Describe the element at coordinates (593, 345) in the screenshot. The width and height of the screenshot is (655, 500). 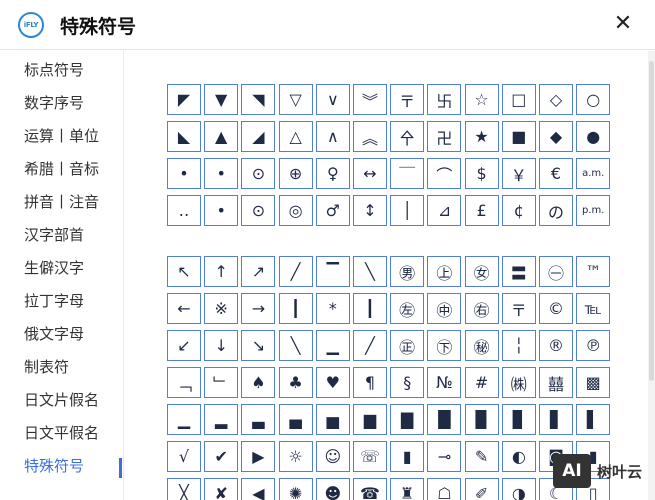
I see `symbol-cell: ℗` at that location.